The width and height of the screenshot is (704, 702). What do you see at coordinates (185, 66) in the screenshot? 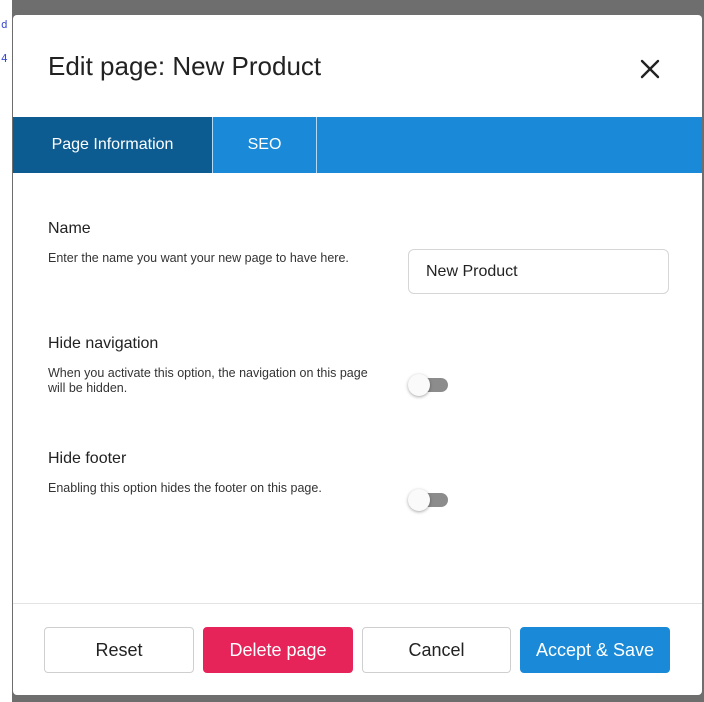
I see `dialog-title: Edit page: New Product` at bounding box center [185, 66].